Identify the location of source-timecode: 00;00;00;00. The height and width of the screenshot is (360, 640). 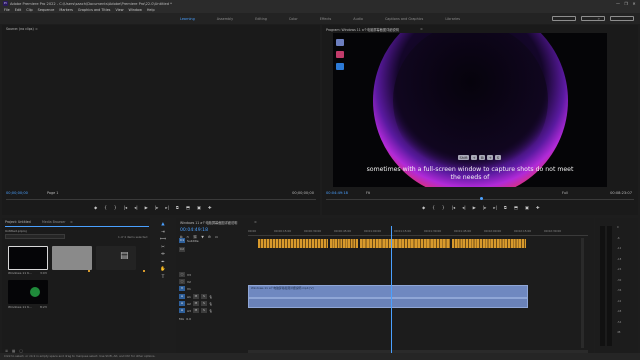
(17, 193).